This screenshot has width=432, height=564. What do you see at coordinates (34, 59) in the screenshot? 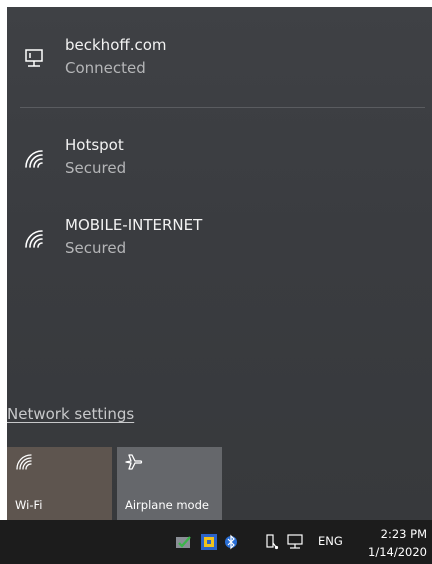
I see `ethernet-icon` at bounding box center [34, 59].